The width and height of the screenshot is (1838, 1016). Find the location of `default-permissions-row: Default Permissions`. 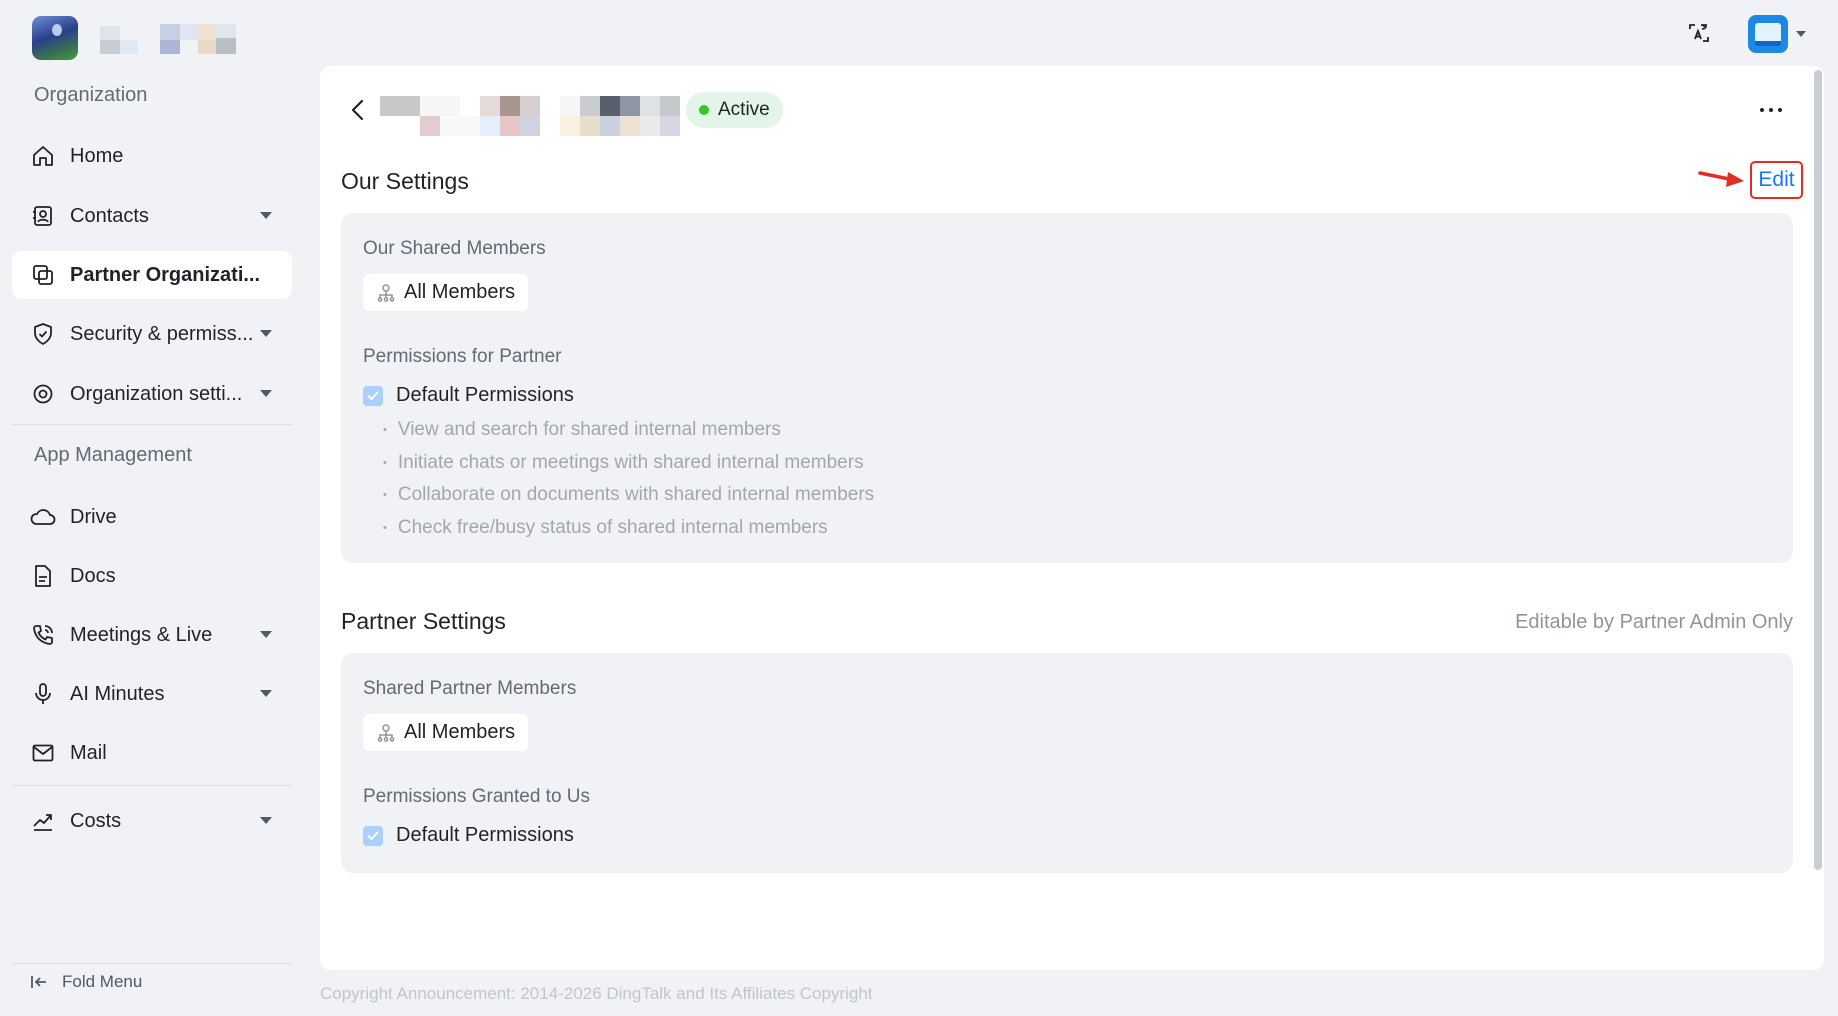

default-permissions-row: Default Permissions is located at coordinates (468, 395).